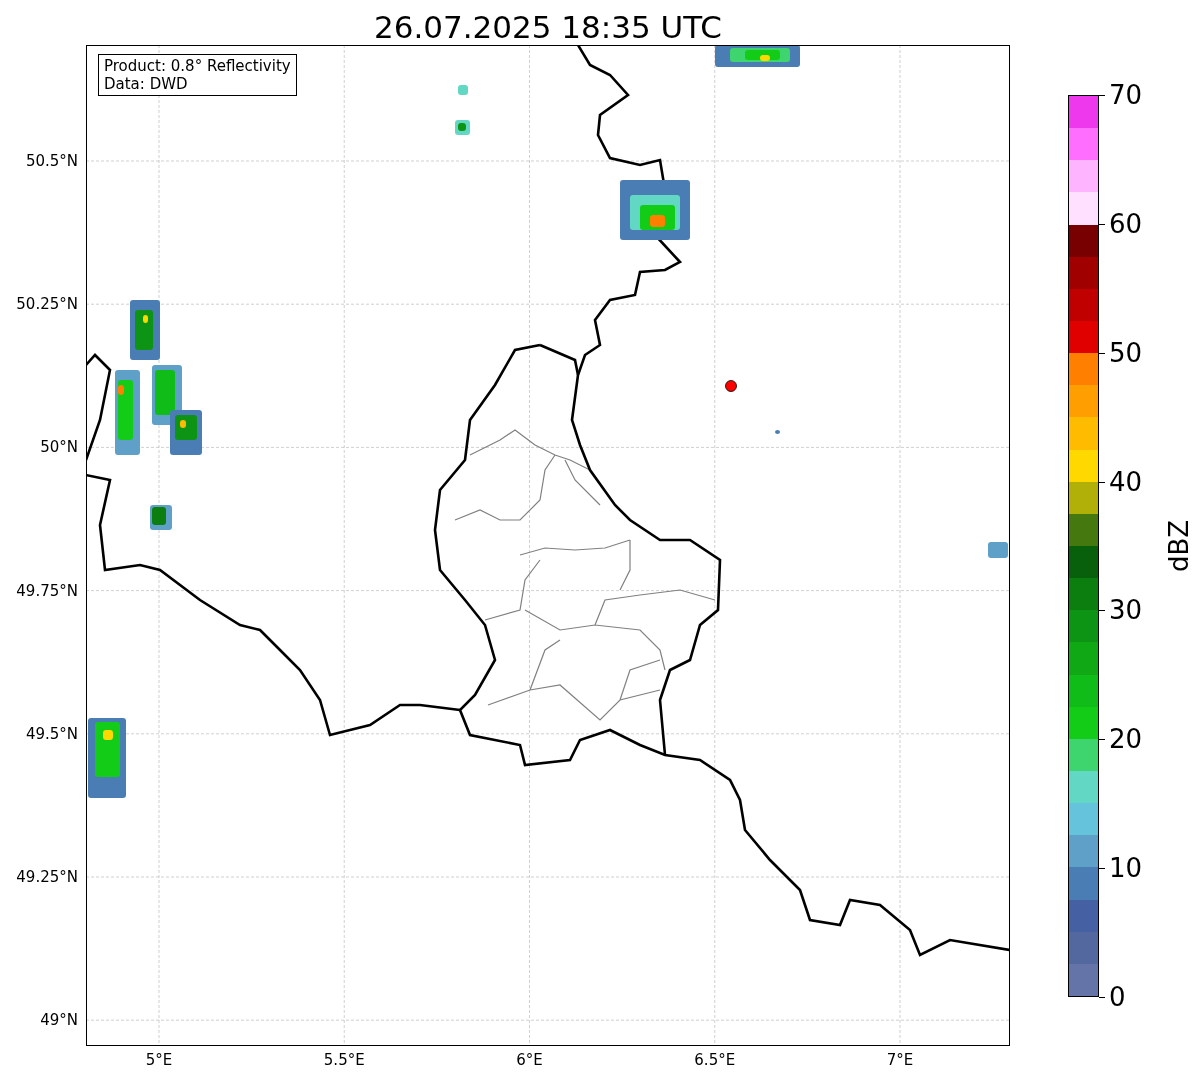 The height and width of the screenshot is (1081, 1202). Describe the element at coordinates (59, 447) in the screenshot. I see `latitude-tick-label: 50°N` at that location.